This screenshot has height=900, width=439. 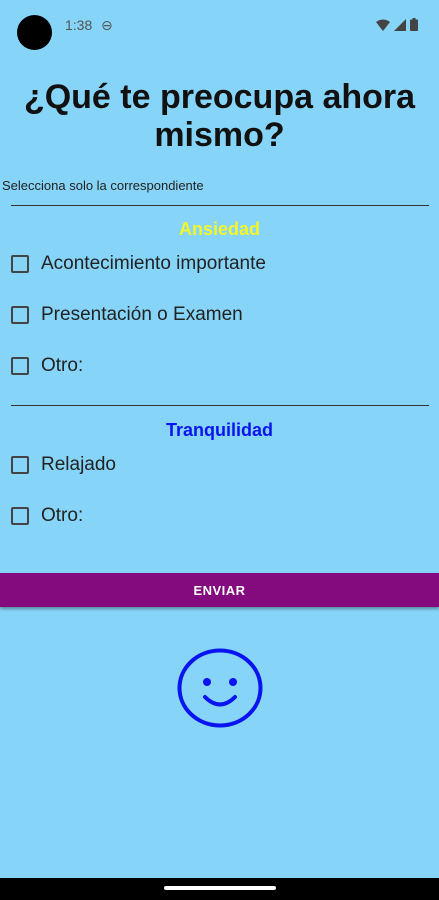 What do you see at coordinates (79, 25) in the screenshot?
I see `status-time: 1:38` at bounding box center [79, 25].